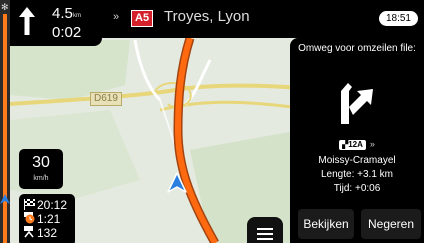 The image size is (424, 243). I want to click on route-progress-fill, so click(5, 128).